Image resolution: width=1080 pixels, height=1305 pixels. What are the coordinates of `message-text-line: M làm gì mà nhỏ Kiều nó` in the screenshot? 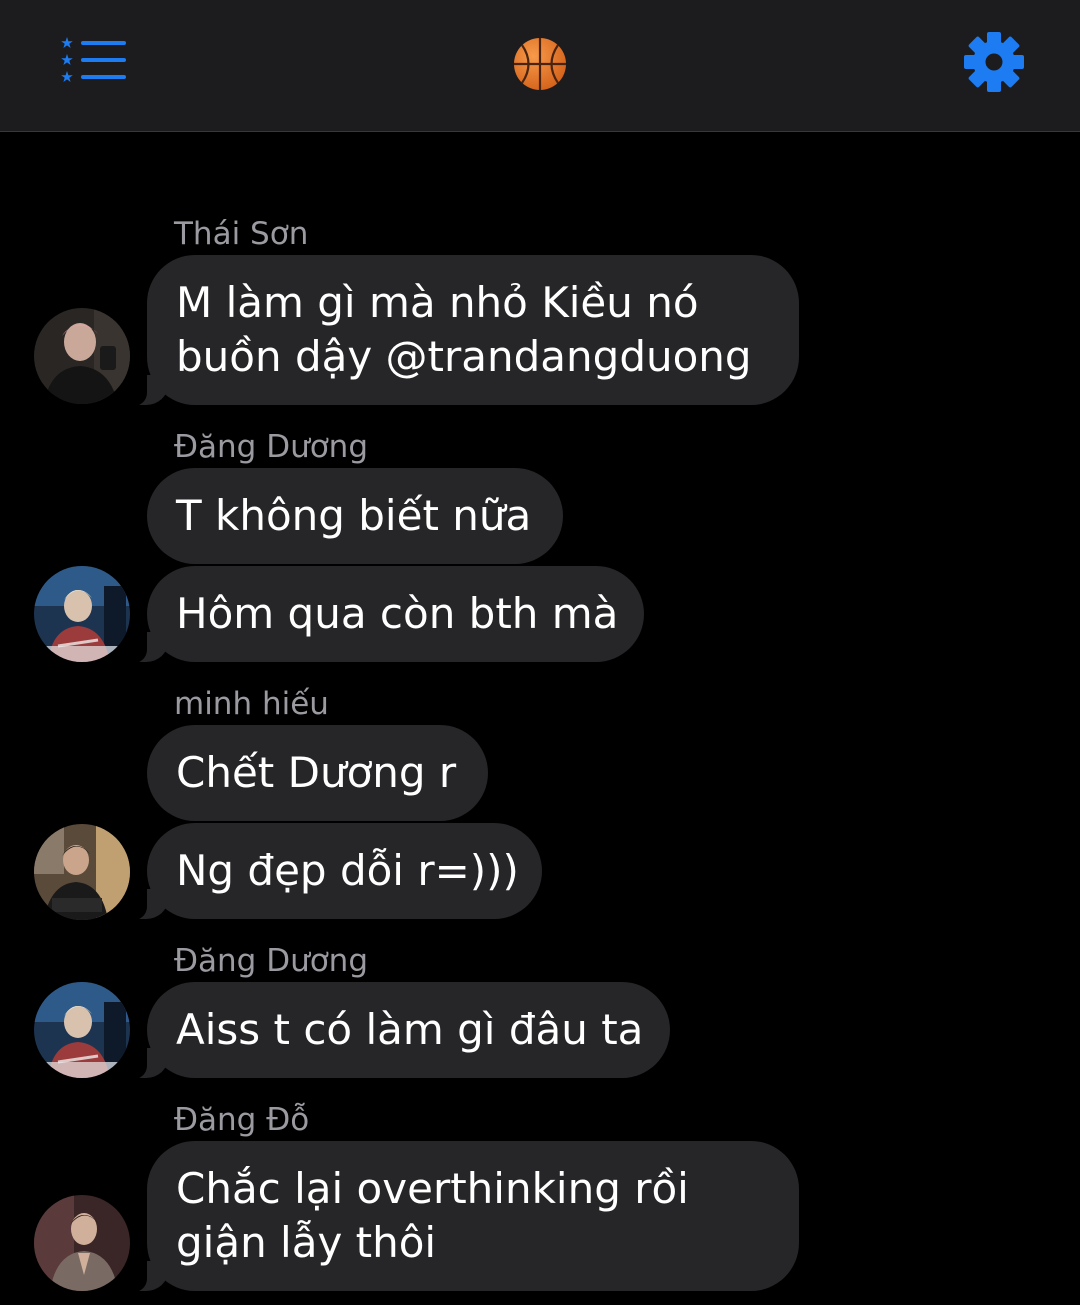 It's located at (437, 302).